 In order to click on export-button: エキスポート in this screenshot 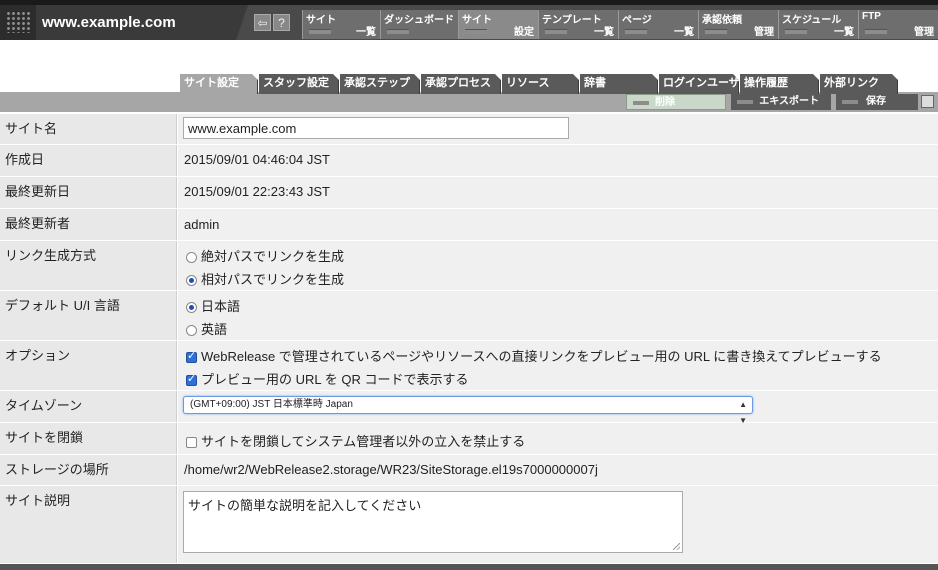, I will do `click(781, 102)`.